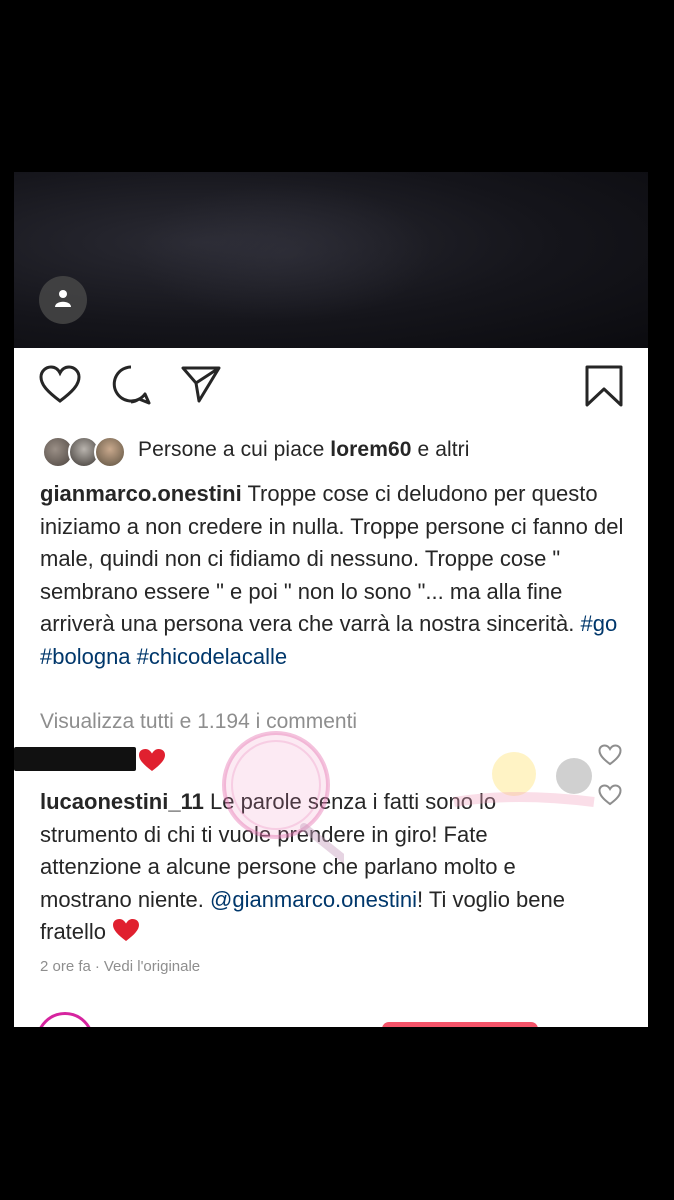 This screenshot has height=1200, width=674. I want to click on likes-suffix: e altri, so click(443, 449).